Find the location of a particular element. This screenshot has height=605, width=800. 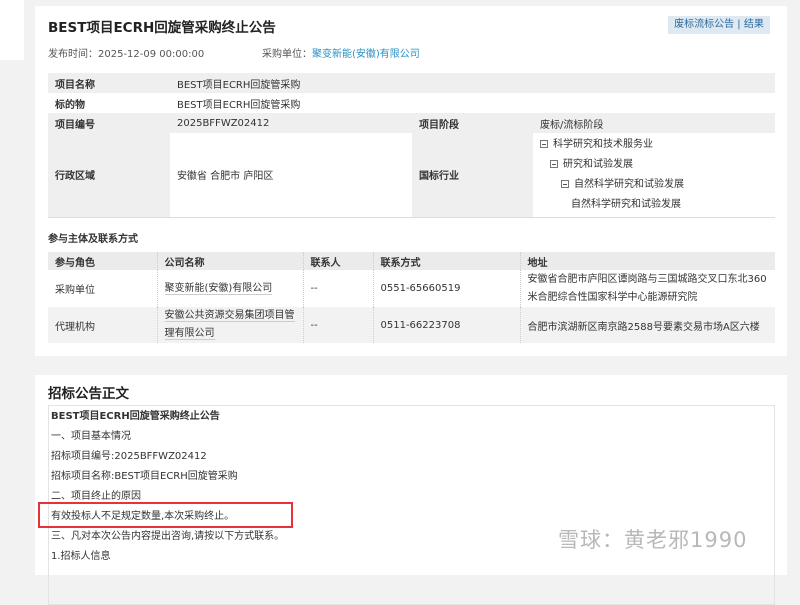

label: 项目阶段 is located at coordinates (472, 123).